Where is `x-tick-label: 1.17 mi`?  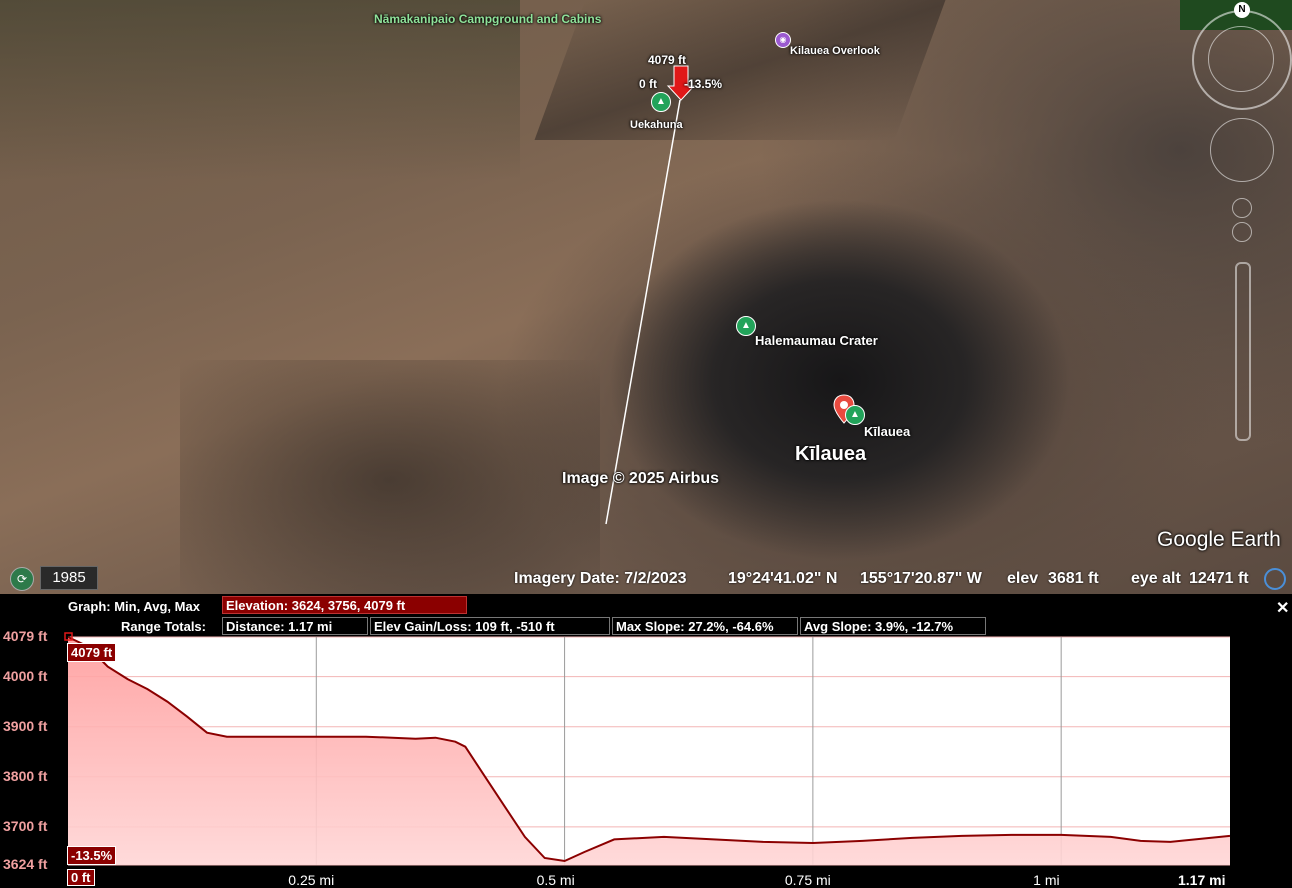 x-tick-label: 1.17 mi is located at coordinates (1202, 880).